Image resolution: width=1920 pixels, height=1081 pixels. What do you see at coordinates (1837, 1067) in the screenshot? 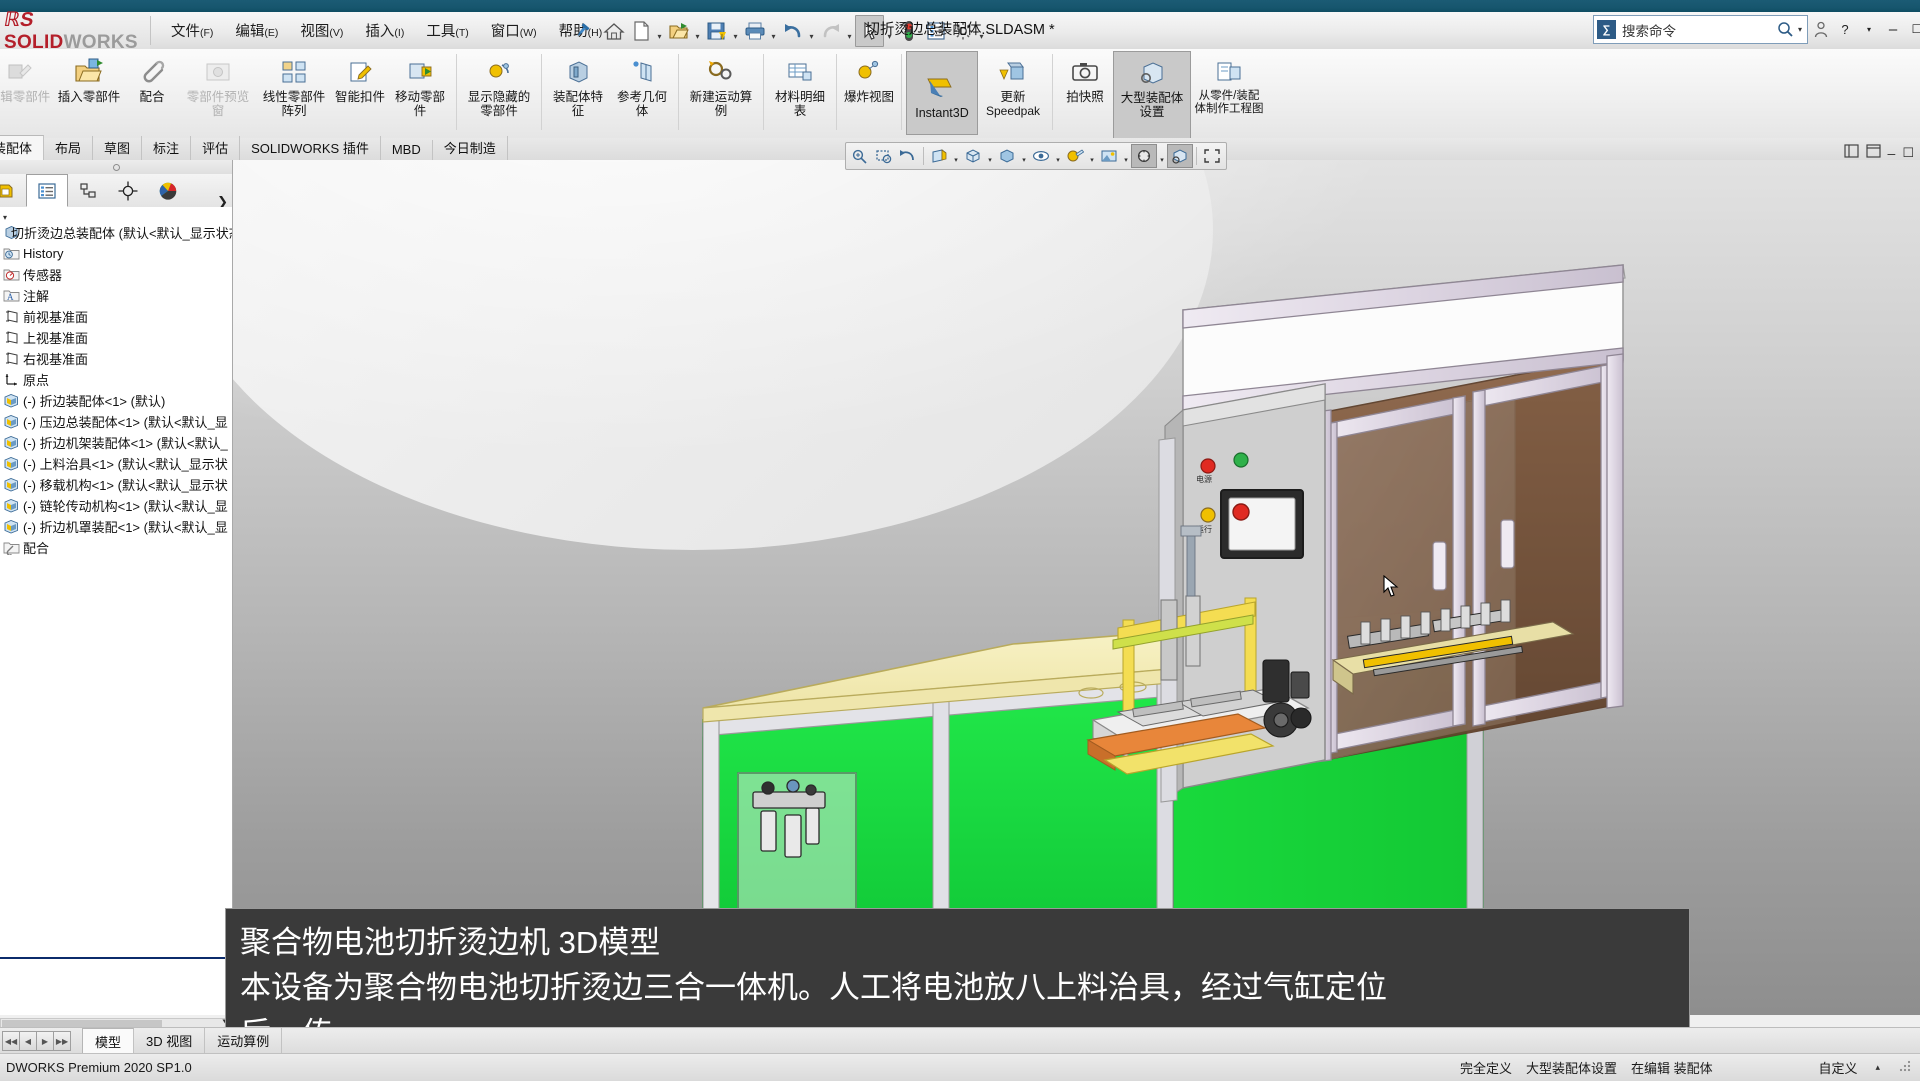
I see `status-customize: 自定义` at bounding box center [1837, 1067].